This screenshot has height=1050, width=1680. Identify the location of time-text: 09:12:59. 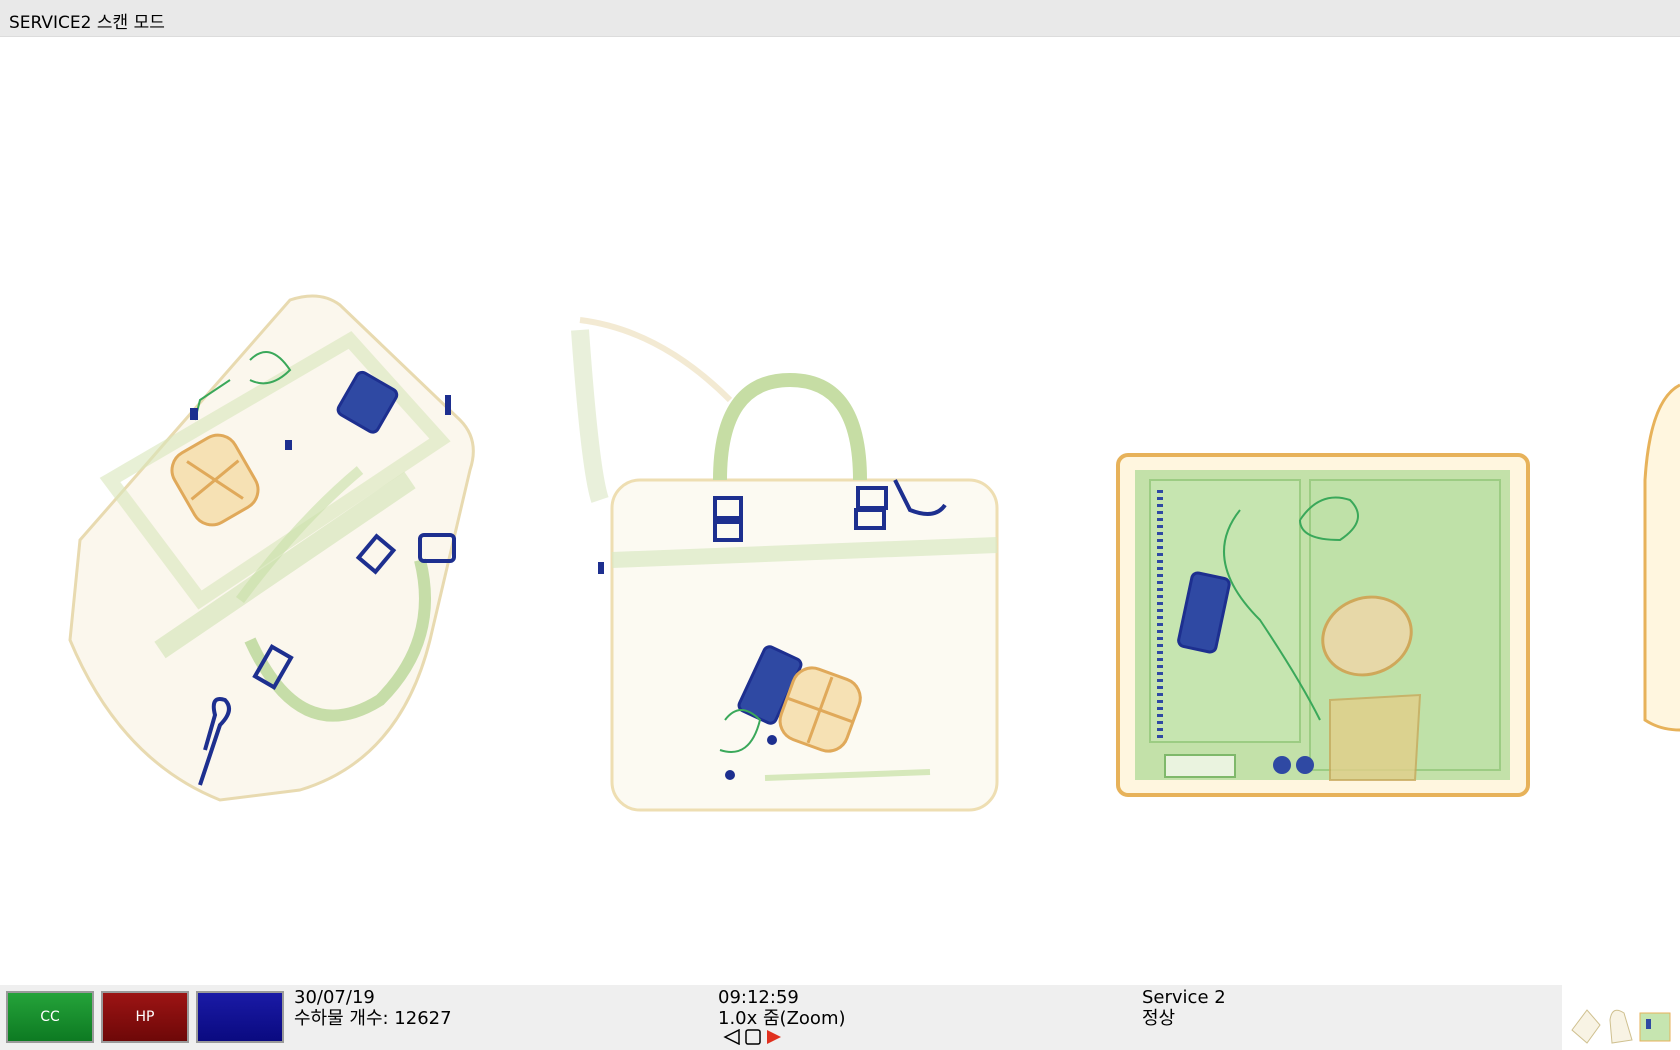
(758, 997).